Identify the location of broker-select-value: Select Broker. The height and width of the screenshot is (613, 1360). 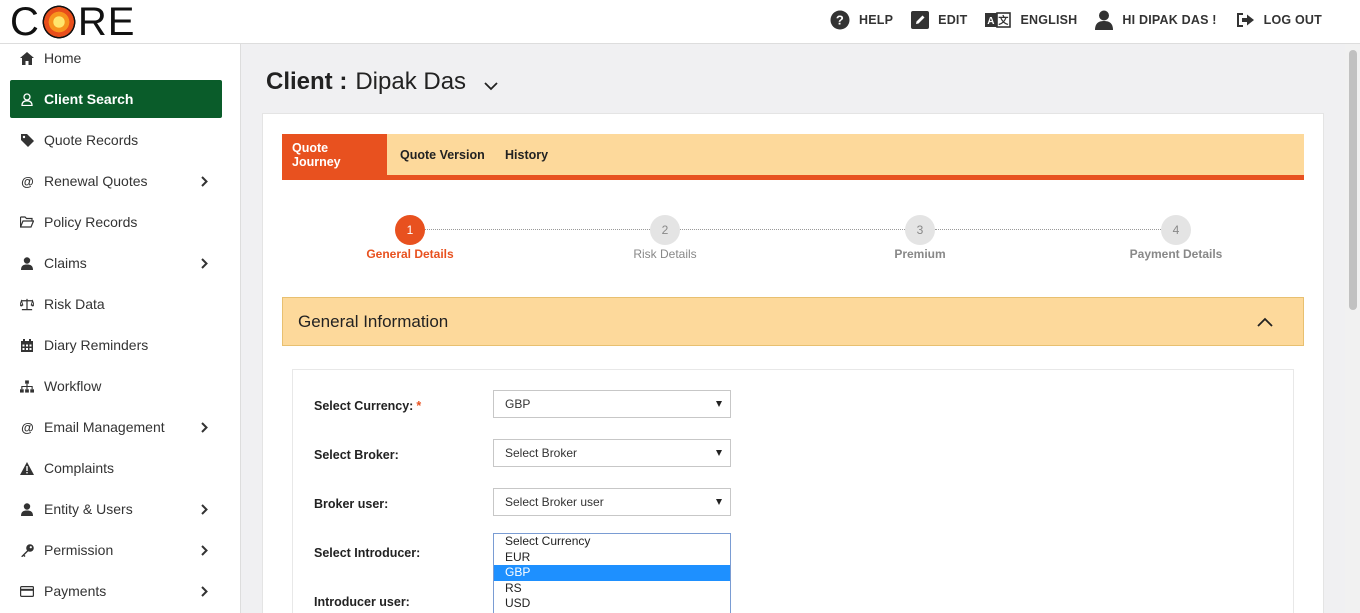
(541, 453).